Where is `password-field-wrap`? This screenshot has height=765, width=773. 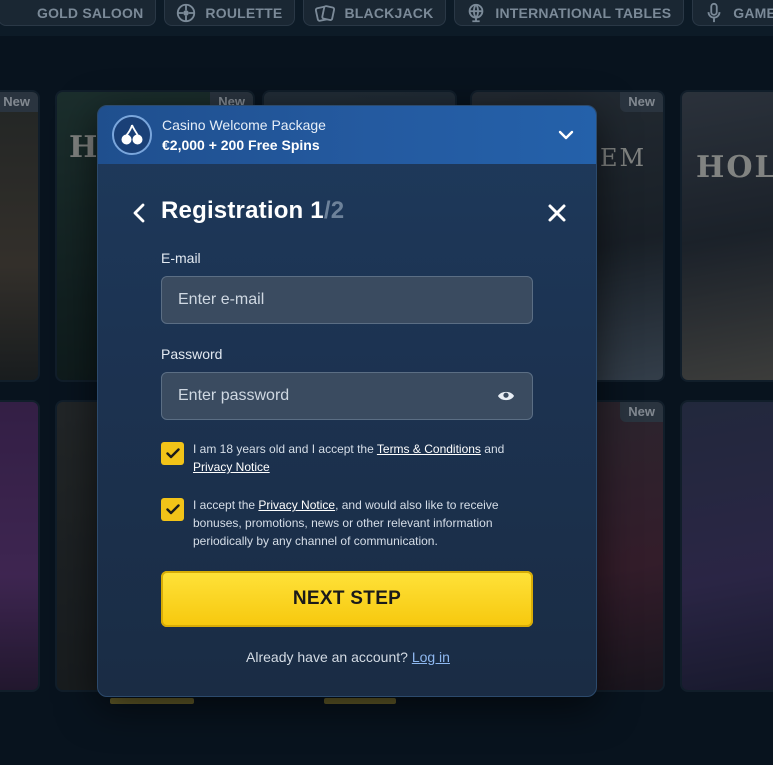
password-field-wrap is located at coordinates (347, 396).